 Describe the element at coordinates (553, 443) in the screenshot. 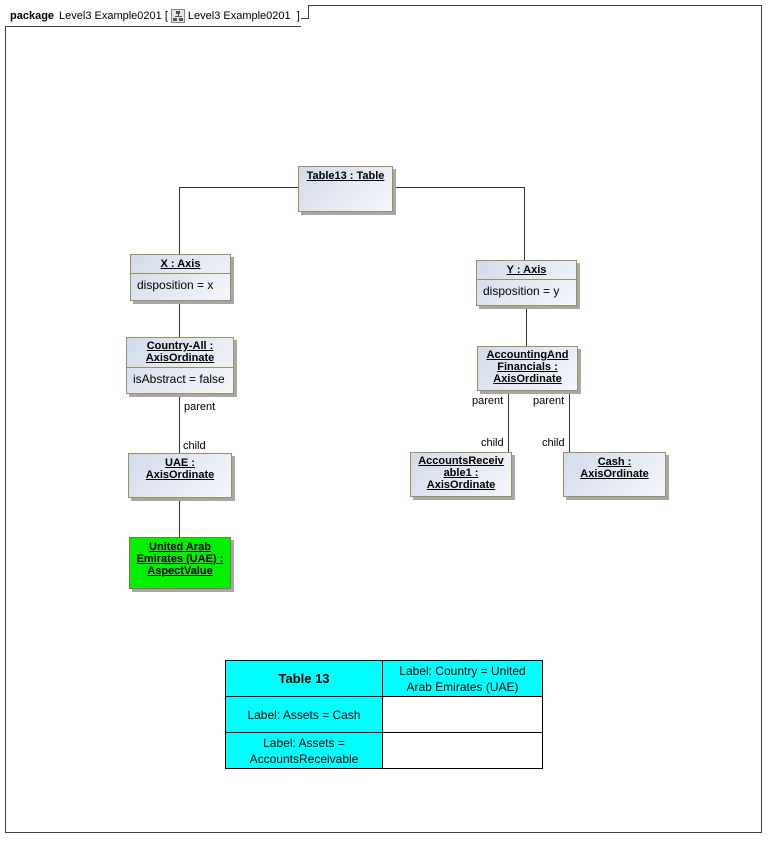

I see `role-child-cash: child` at that location.